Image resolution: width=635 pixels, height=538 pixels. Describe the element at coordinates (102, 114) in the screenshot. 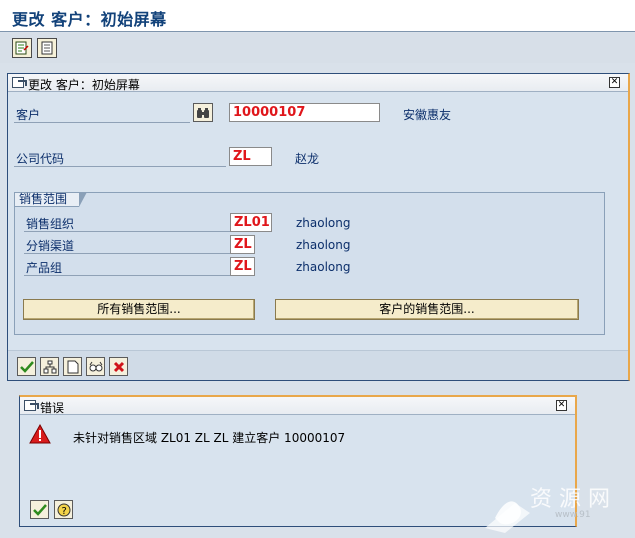

I see `customer-label: 客户` at that location.